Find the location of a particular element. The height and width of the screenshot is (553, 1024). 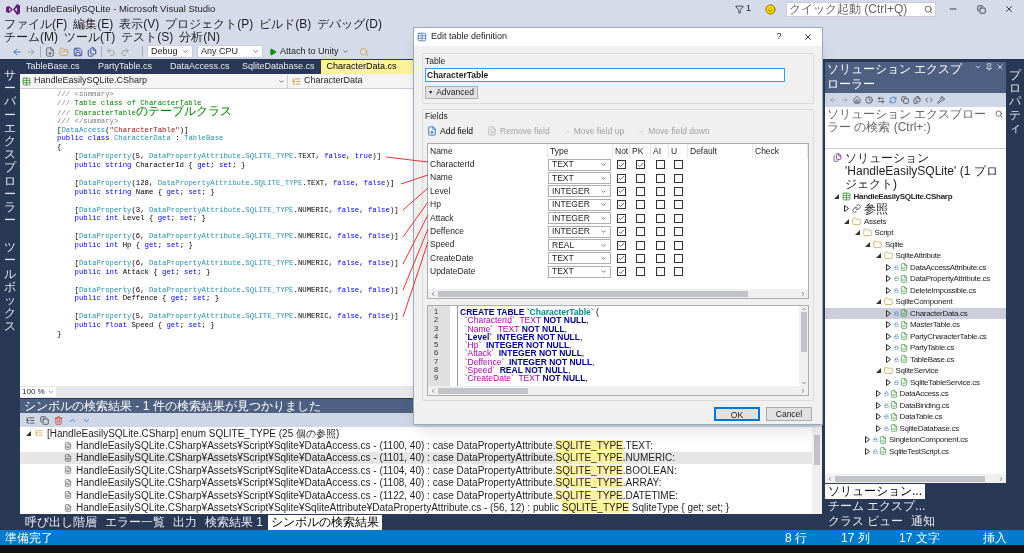

sql-line: `Deffence` INTEGER NOT NULL, is located at coordinates (529, 362).